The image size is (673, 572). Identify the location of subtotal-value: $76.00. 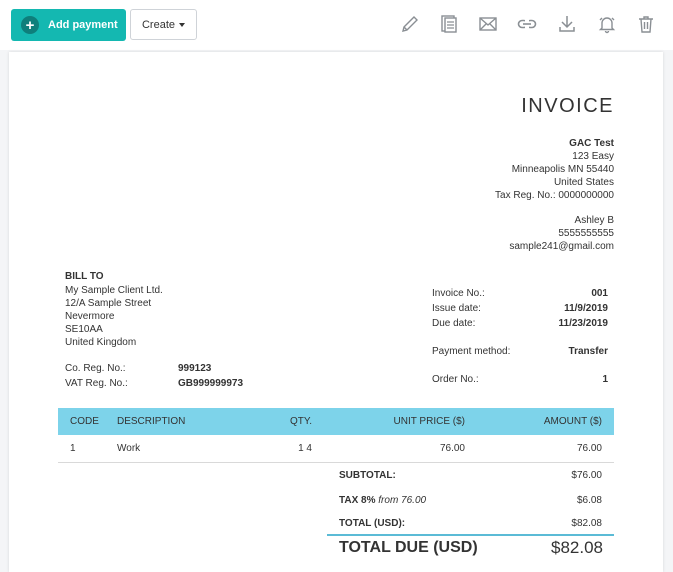
(586, 475).